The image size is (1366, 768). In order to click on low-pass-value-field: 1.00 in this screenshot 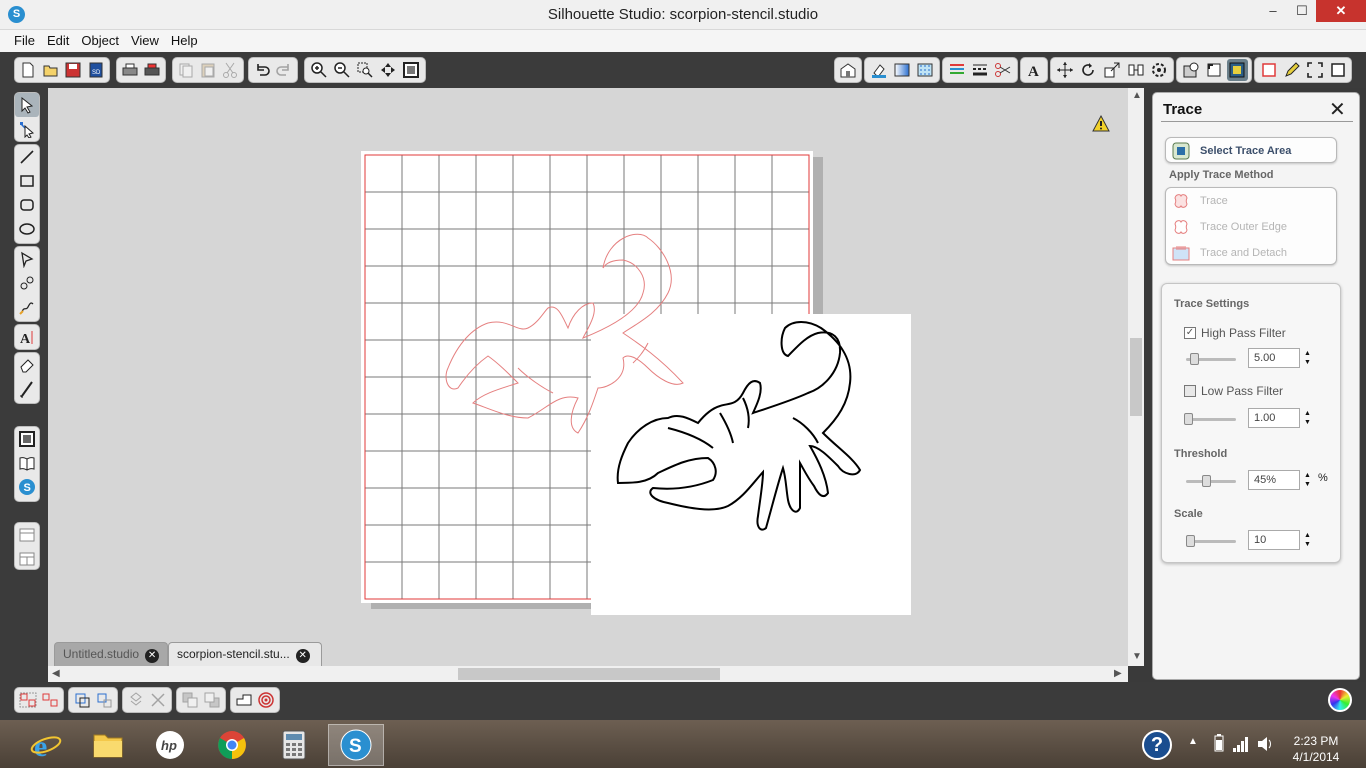, I will do `click(1274, 418)`.